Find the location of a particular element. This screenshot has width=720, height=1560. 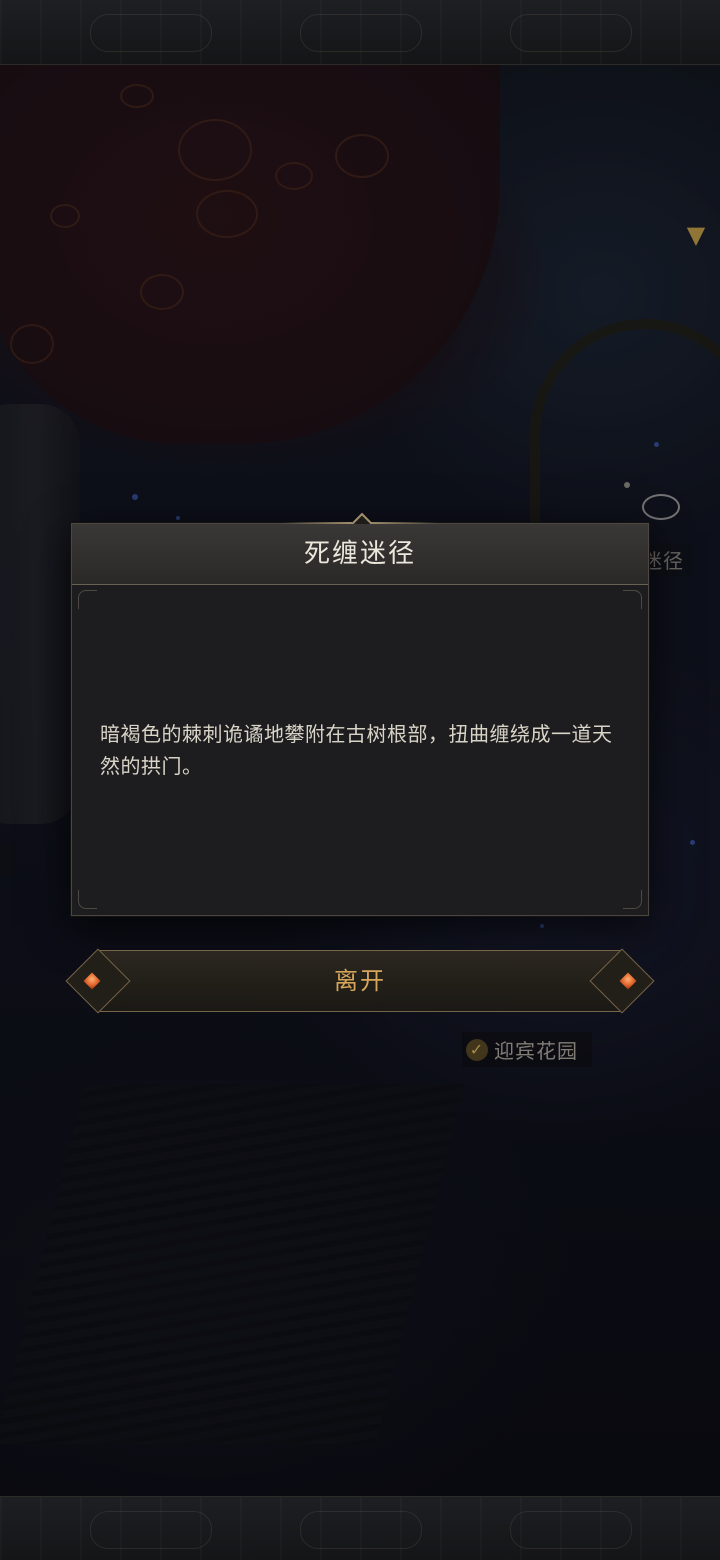

top-frame-bar is located at coordinates (360, 32).